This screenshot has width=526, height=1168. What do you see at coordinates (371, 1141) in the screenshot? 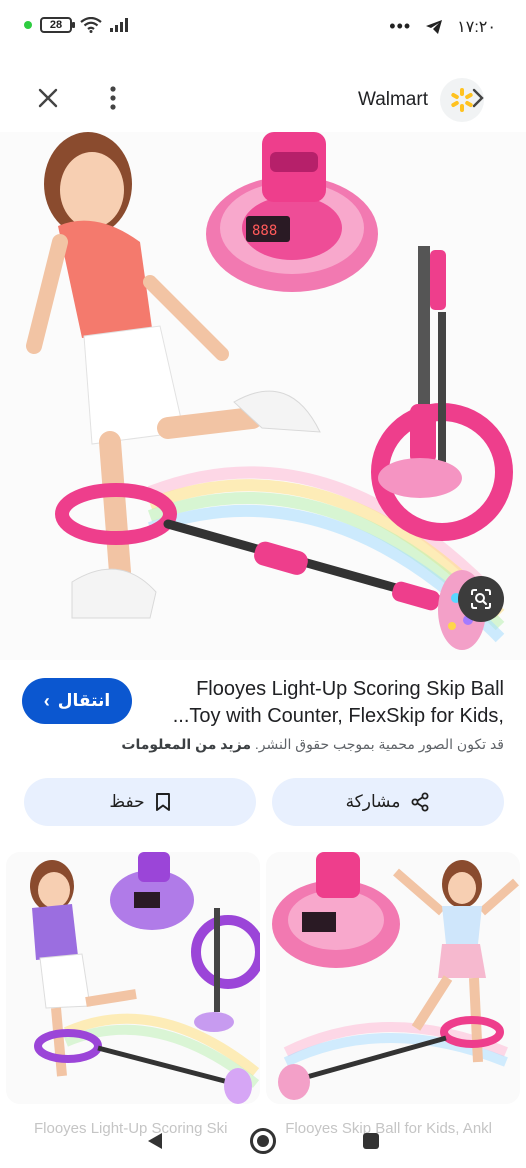
I see `recents-nav-icon` at bounding box center [371, 1141].